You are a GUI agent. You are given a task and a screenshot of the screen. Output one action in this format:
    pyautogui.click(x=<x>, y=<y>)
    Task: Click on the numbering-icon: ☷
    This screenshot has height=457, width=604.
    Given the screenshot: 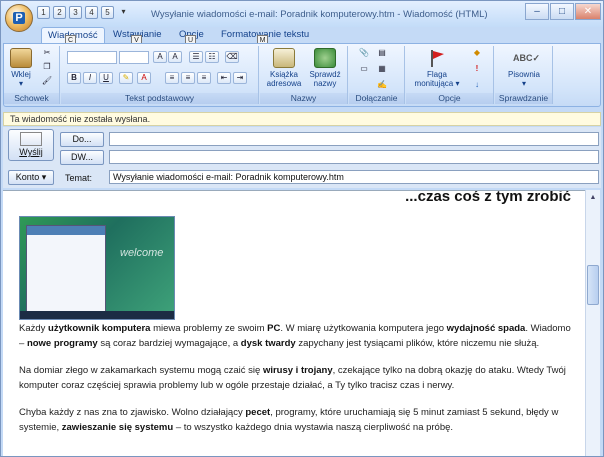 What is the action you would take?
    pyautogui.click(x=212, y=57)
    